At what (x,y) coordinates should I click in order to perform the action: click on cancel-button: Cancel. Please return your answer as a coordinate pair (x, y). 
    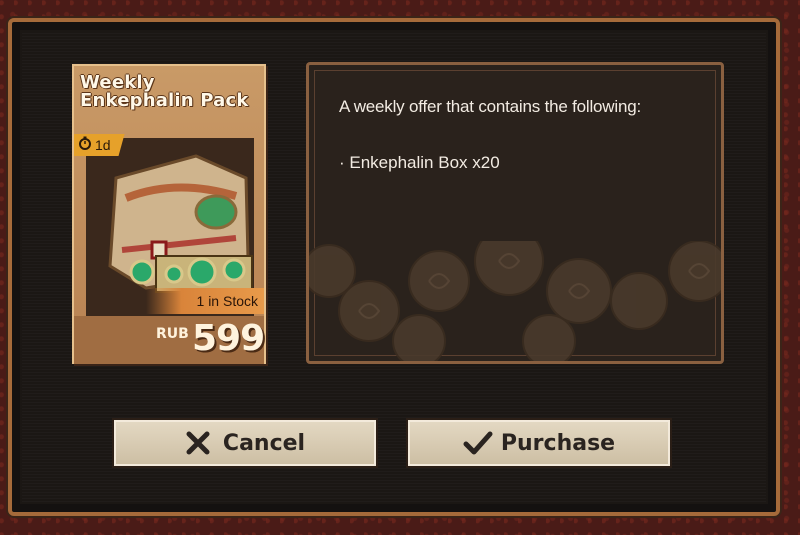
    Looking at the image, I should click on (245, 443).